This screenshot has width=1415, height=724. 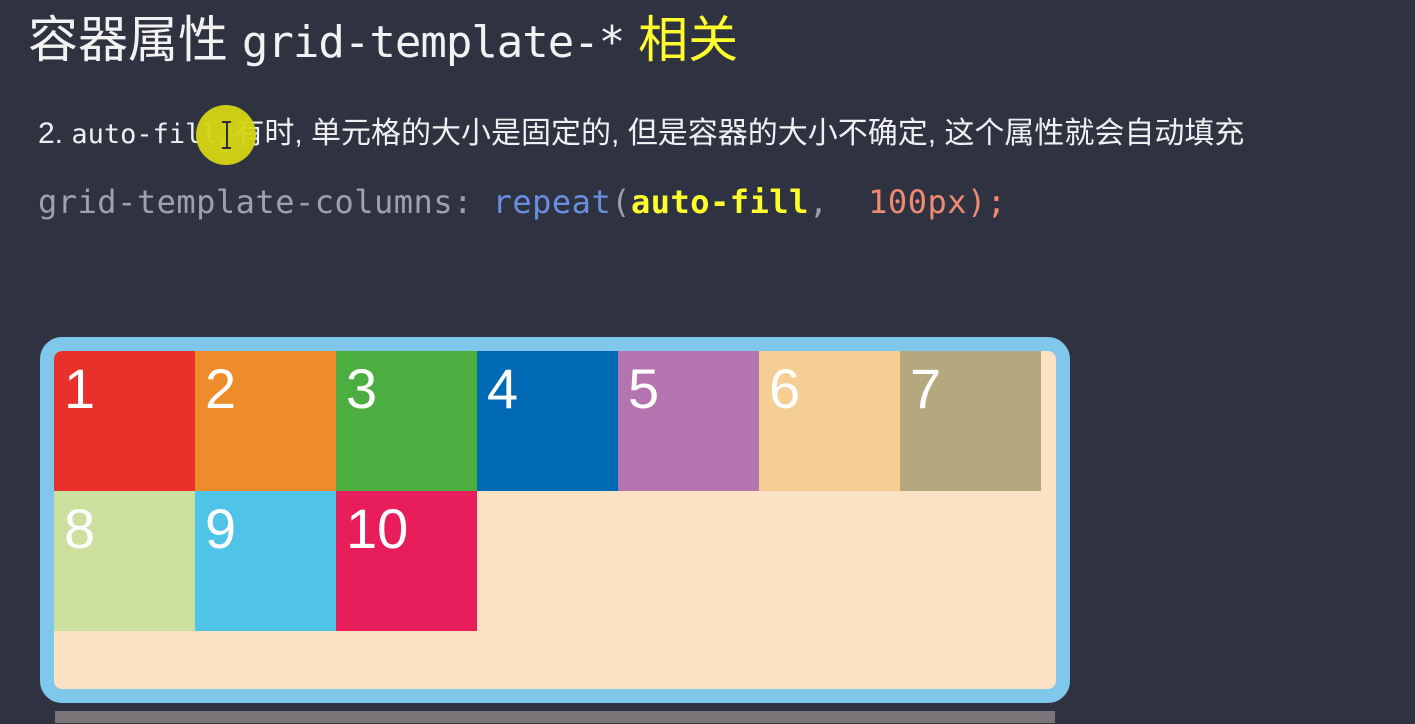 I want to click on grid-item-label: 6, so click(x=785, y=388).